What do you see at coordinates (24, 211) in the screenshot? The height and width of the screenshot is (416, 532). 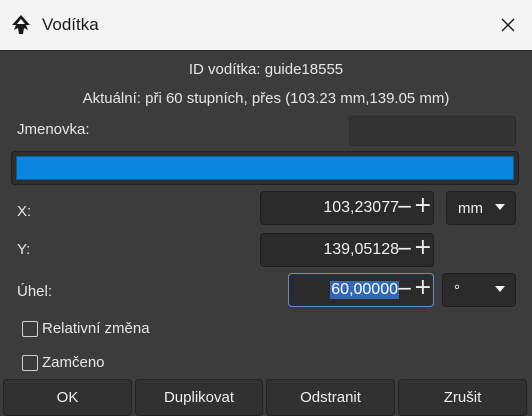 I see `x-label: X:` at bounding box center [24, 211].